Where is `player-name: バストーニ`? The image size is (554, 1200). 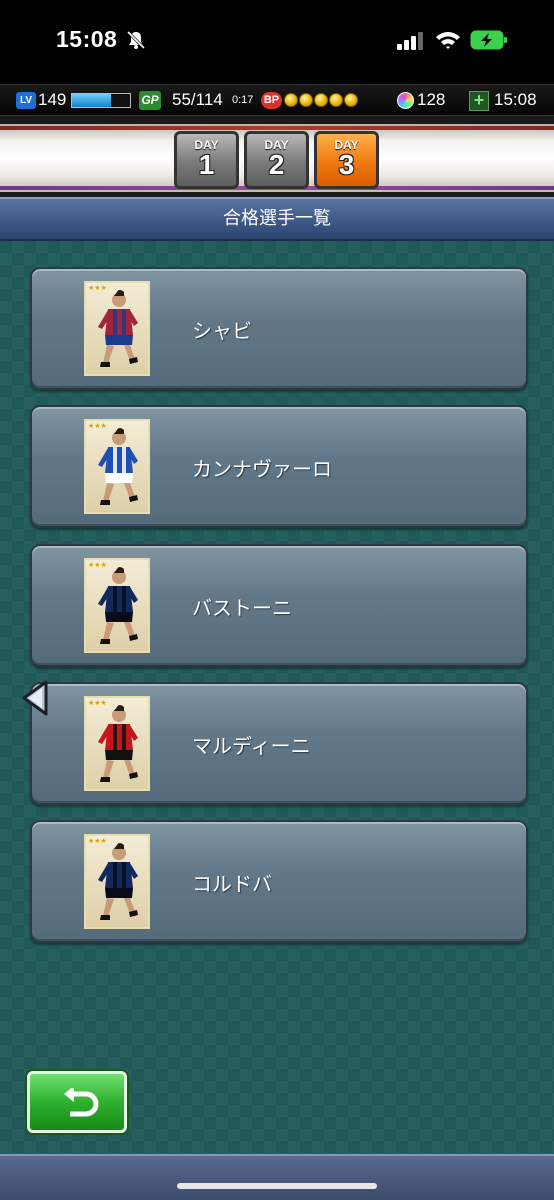 player-name: バストーニ is located at coordinates (242, 608).